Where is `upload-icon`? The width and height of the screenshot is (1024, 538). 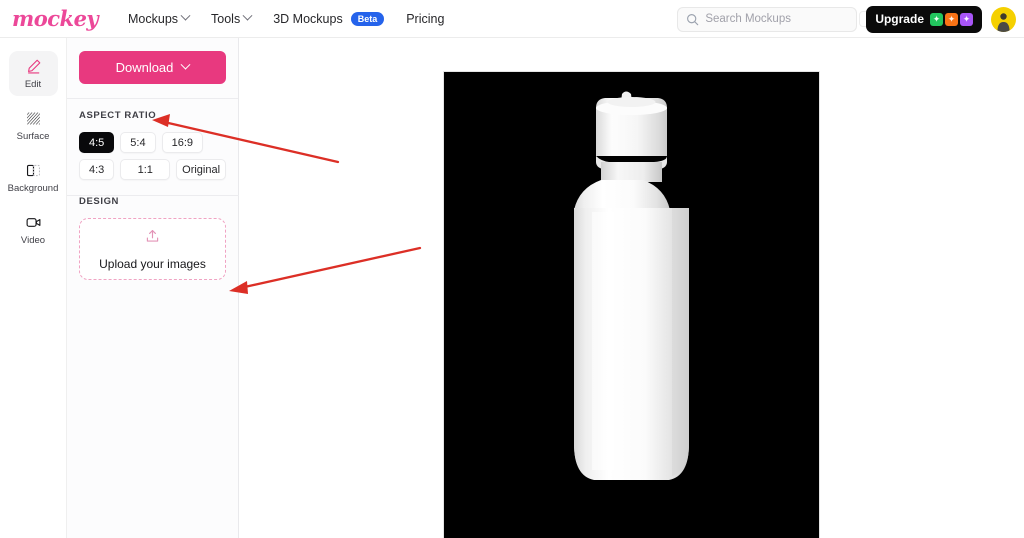
upload-icon is located at coordinates (152, 239).